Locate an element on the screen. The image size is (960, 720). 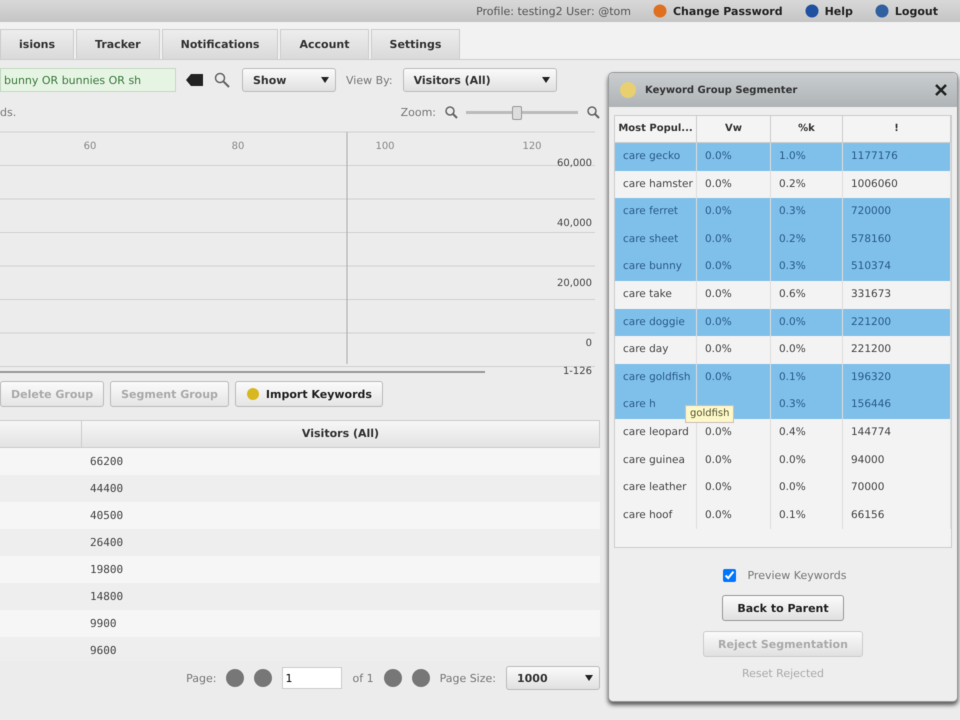
table-cell-text: 40500 is located at coordinates (106, 516).